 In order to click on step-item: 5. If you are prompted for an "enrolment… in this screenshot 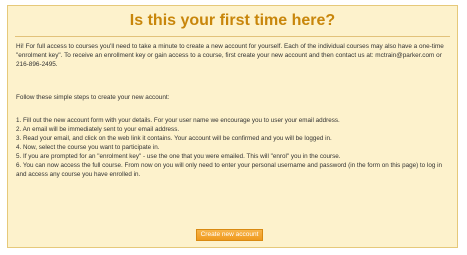, I will do `click(178, 156)`.